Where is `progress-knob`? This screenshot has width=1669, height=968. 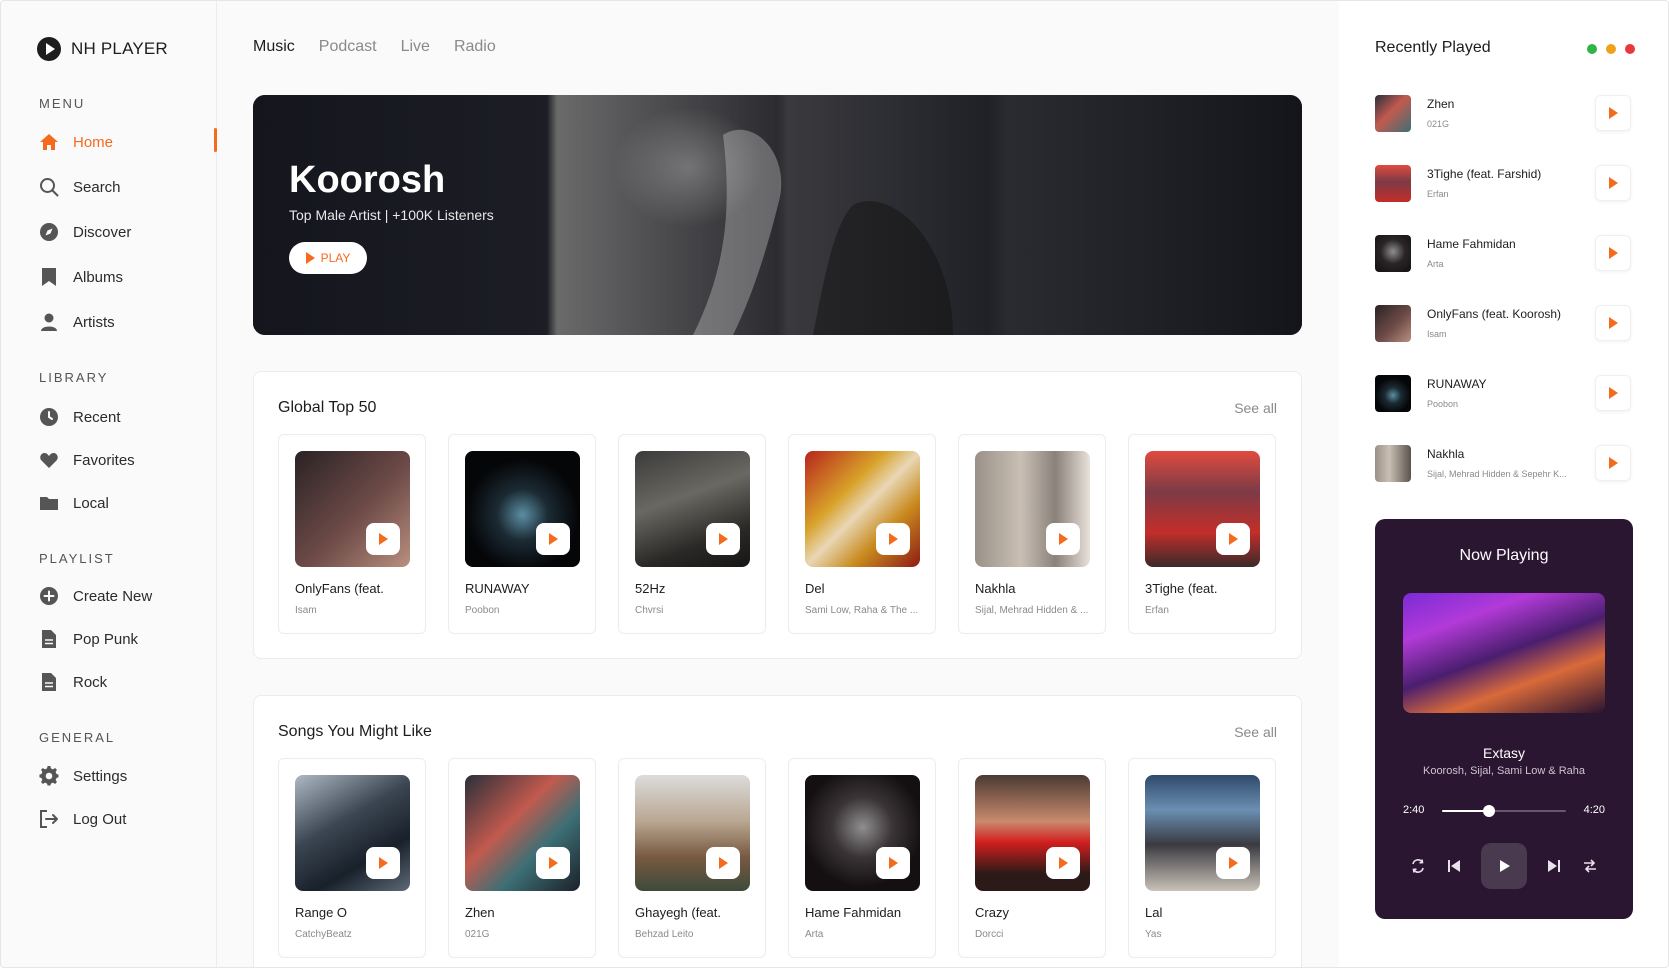 progress-knob is located at coordinates (1489, 811).